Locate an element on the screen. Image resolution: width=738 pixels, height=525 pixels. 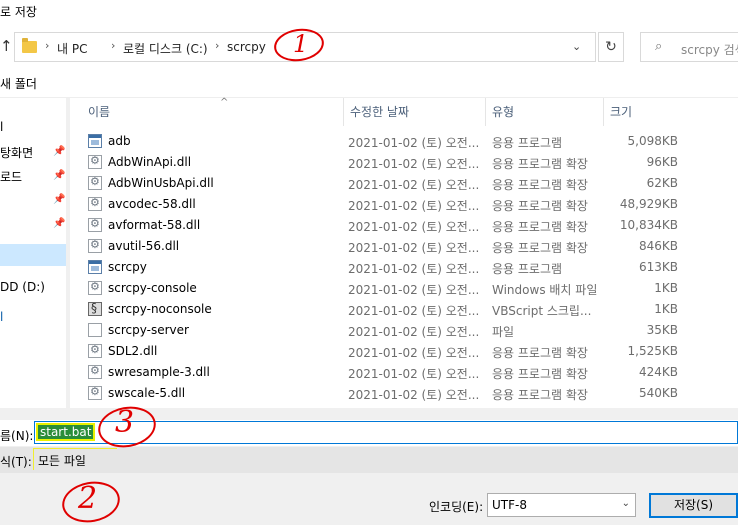
file-size: 424KB is located at coordinates (658, 372).